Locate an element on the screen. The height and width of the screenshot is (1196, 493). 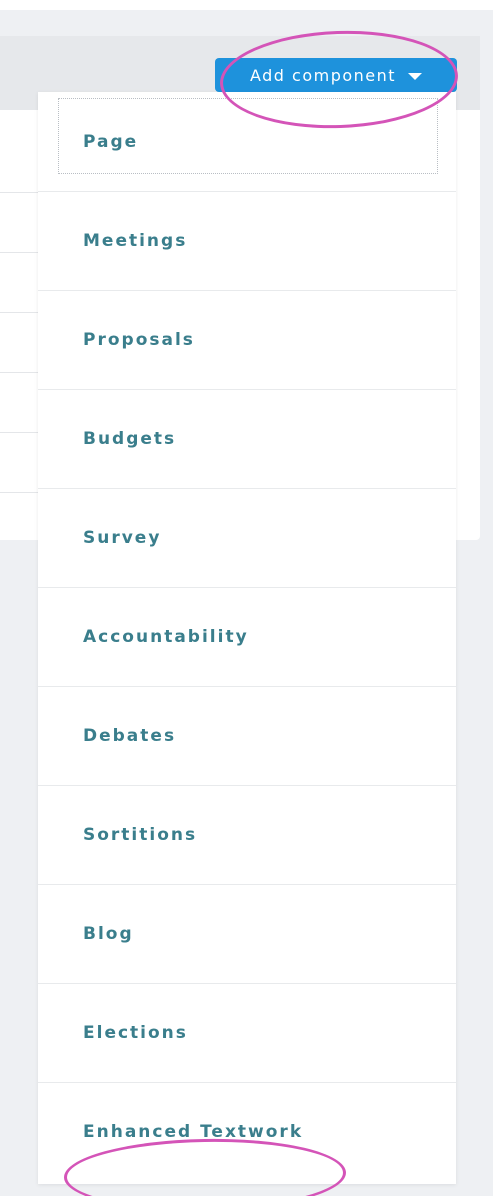
menu-item-debates: Debates is located at coordinates (247, 735).